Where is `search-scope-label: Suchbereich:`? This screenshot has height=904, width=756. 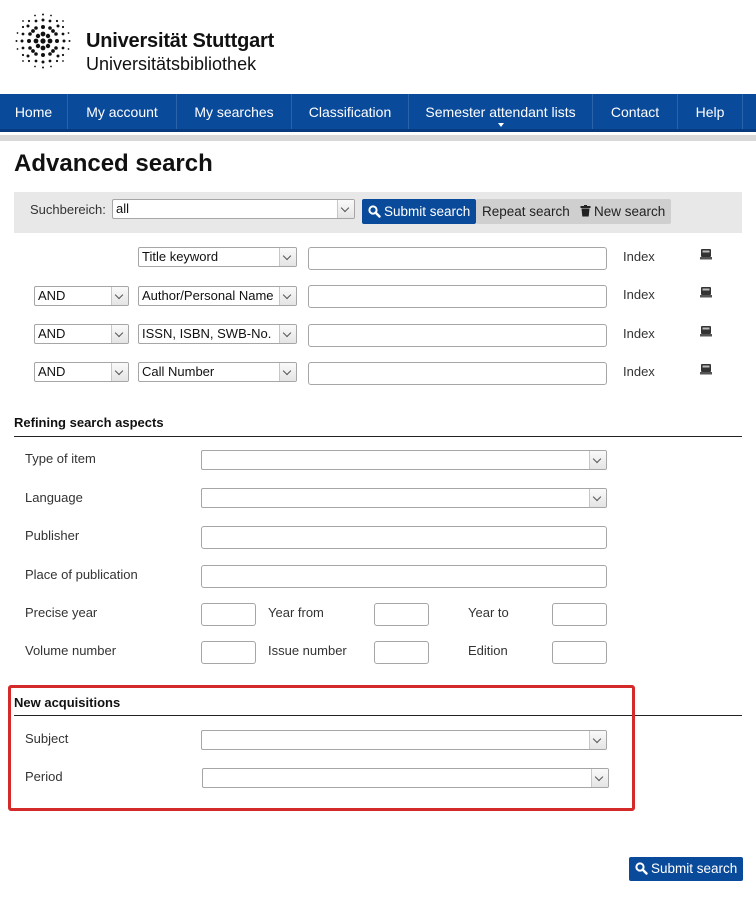
search-scope-label: Suchbereich: is located at coordinates (68, 209).